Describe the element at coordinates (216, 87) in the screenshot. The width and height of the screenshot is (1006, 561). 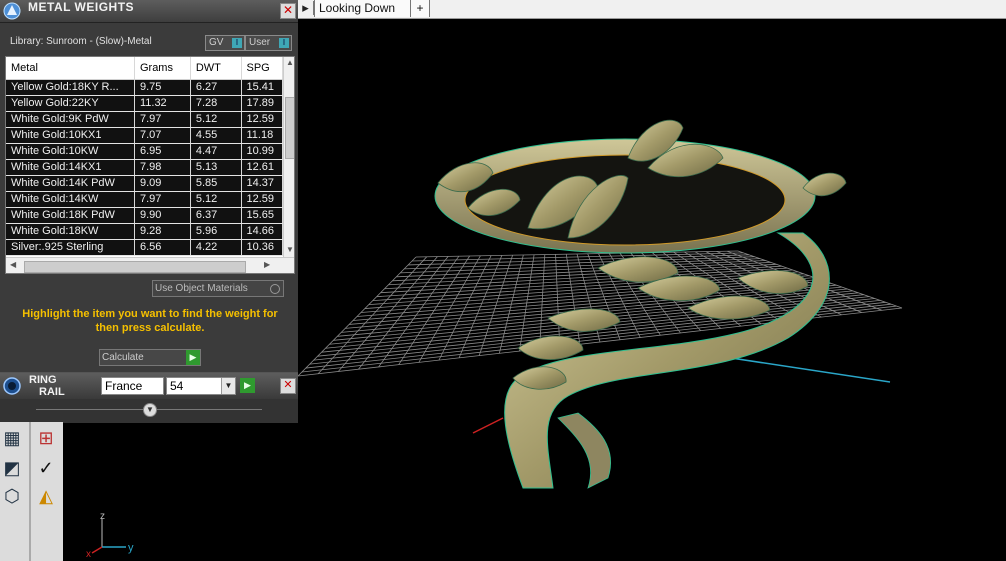
I see `table-cell: 6.27` at that location.